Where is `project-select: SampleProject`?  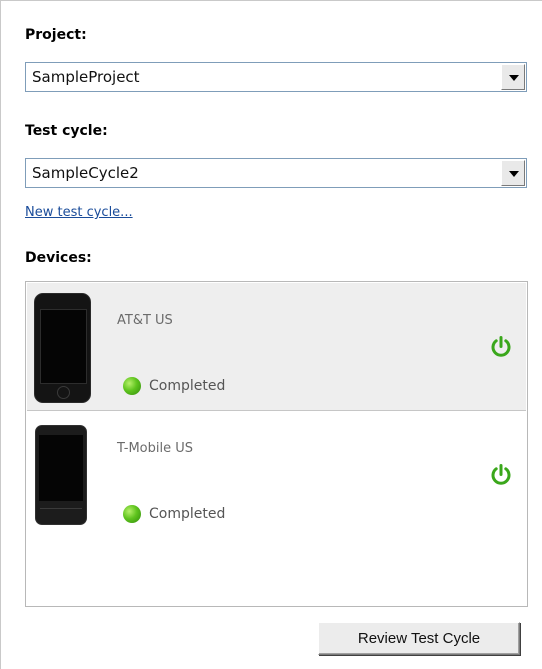 project-select: SampleProject is located at coordinates (276, 77).